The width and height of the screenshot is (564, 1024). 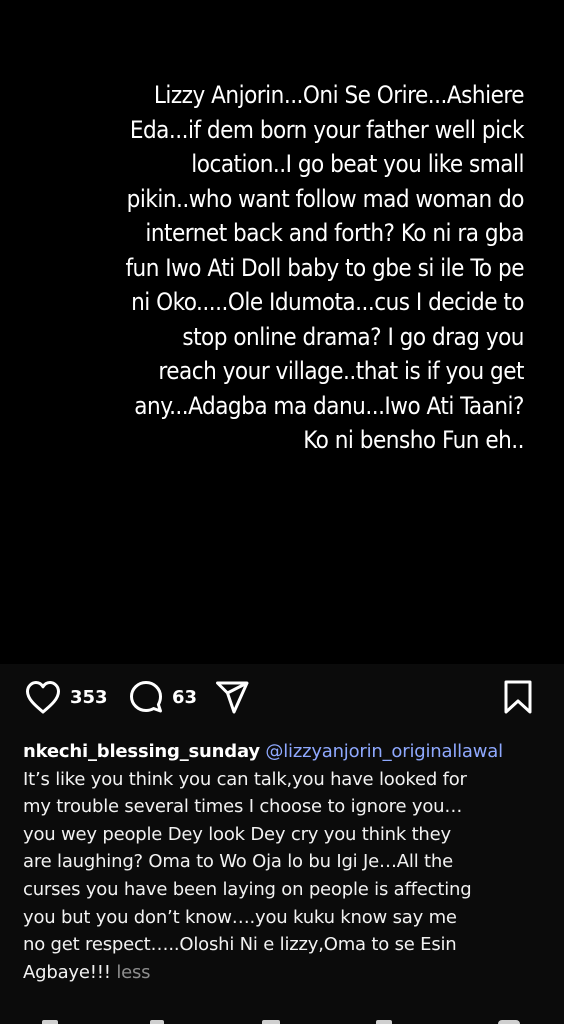 I want to click on bookmark-icon, so click(x=518, y=697).